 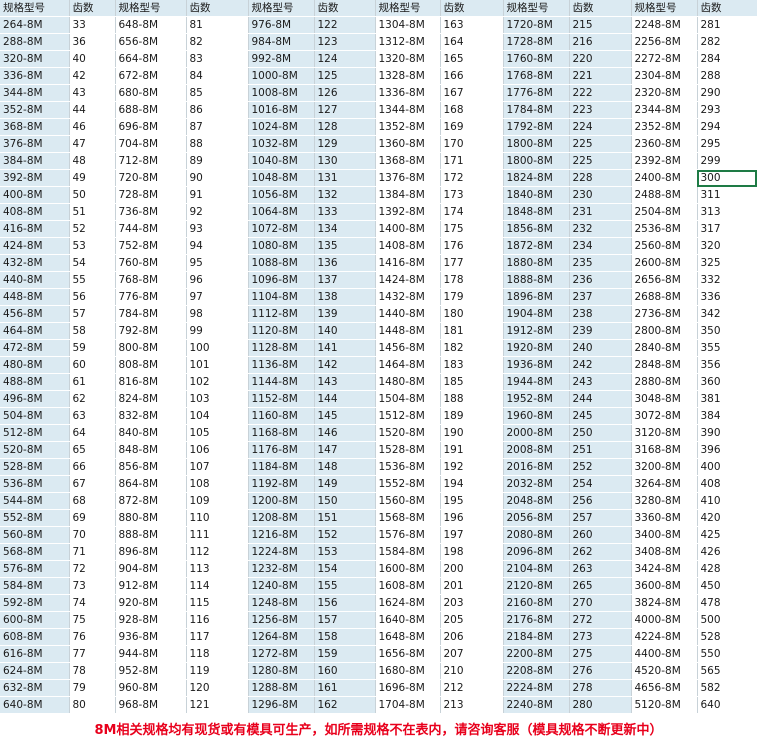 I want to click on teeth-cell: 231, so click(x=600, y=212).